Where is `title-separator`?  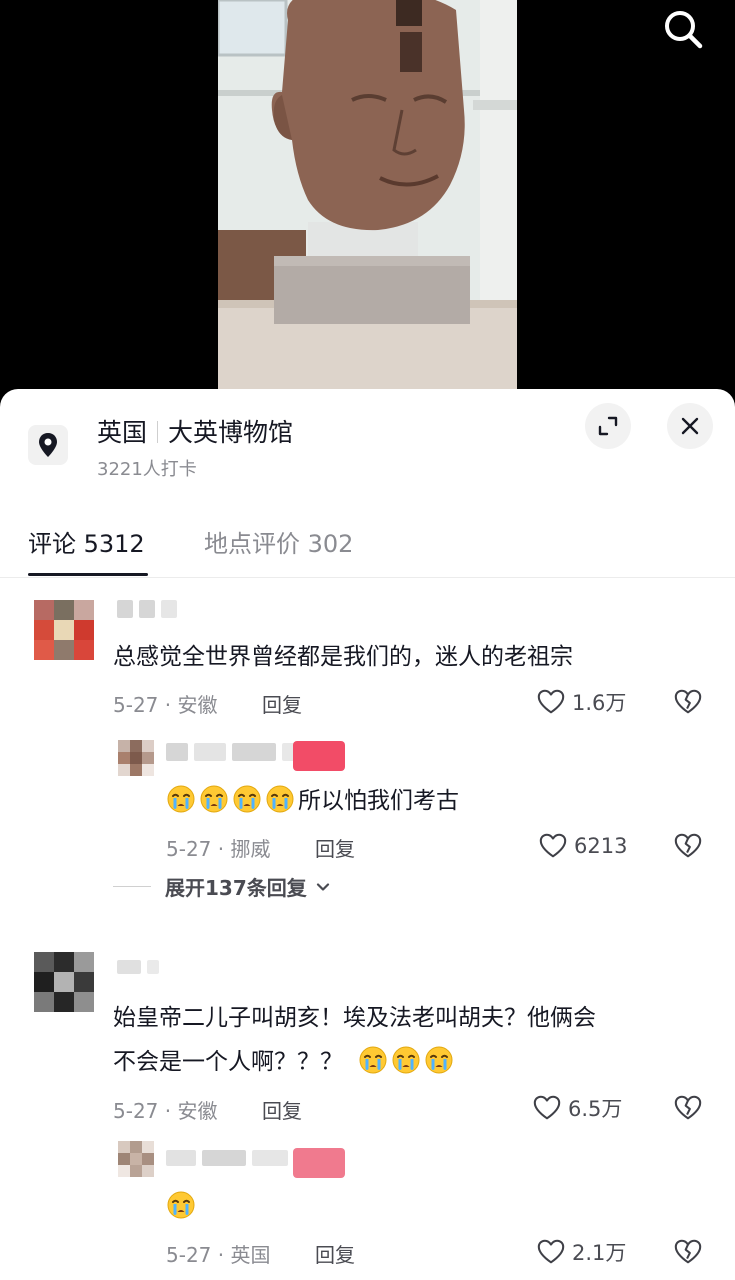
title-separator is located at coordinates (158, 432).